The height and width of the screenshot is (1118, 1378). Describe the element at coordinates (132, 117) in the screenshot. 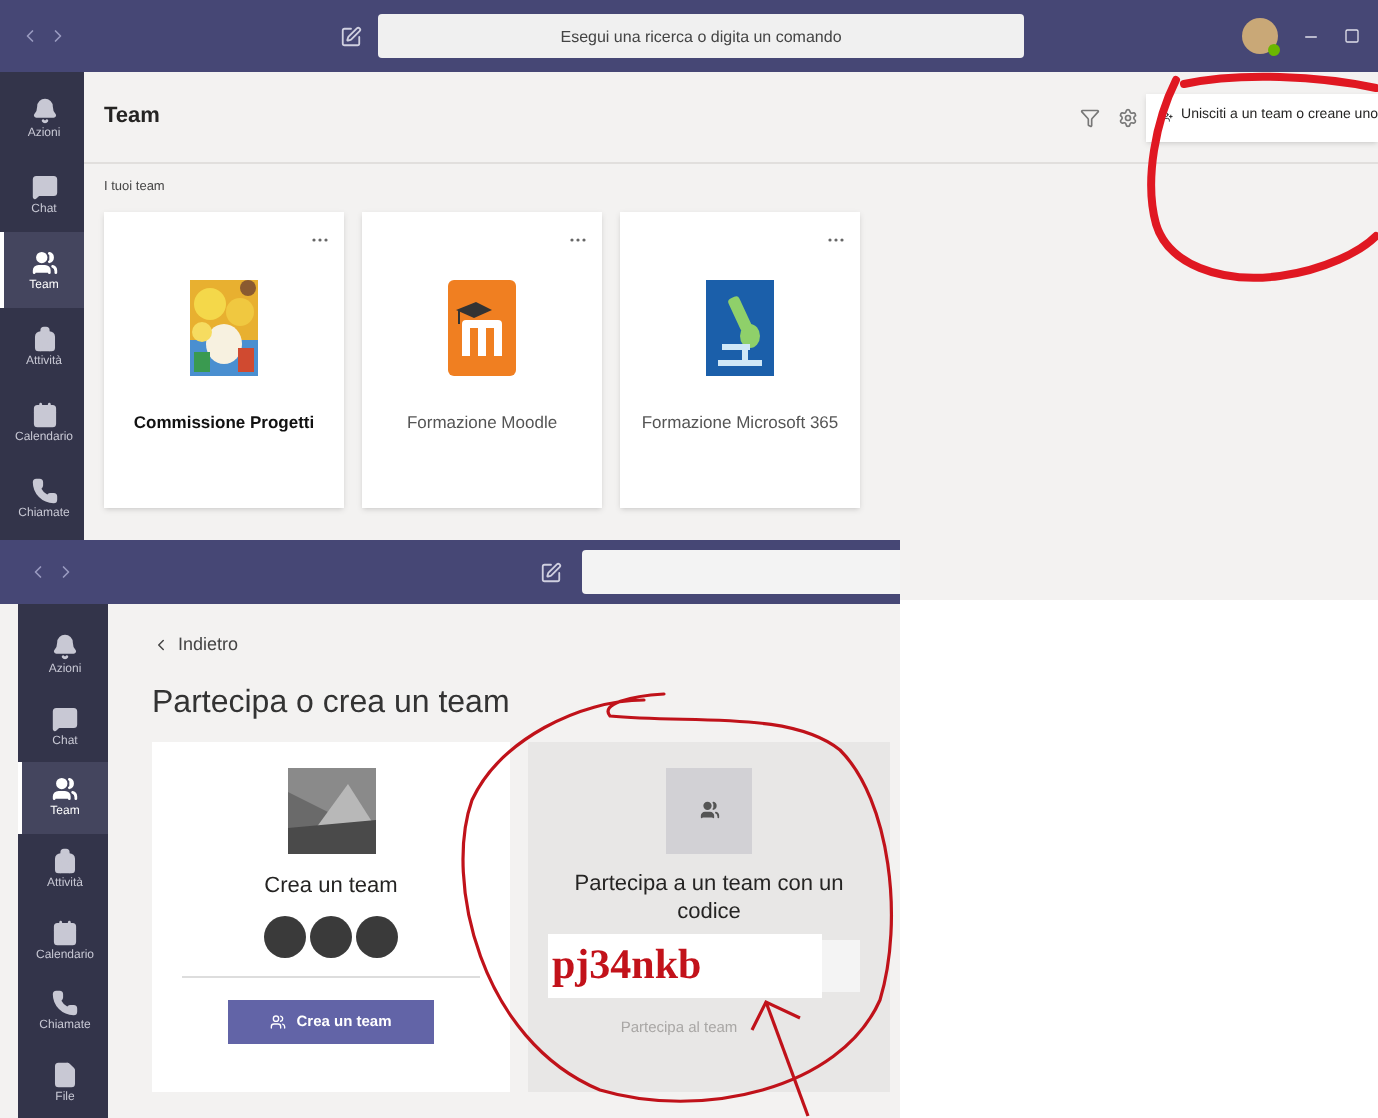

I see `page-title: Team` at that location.